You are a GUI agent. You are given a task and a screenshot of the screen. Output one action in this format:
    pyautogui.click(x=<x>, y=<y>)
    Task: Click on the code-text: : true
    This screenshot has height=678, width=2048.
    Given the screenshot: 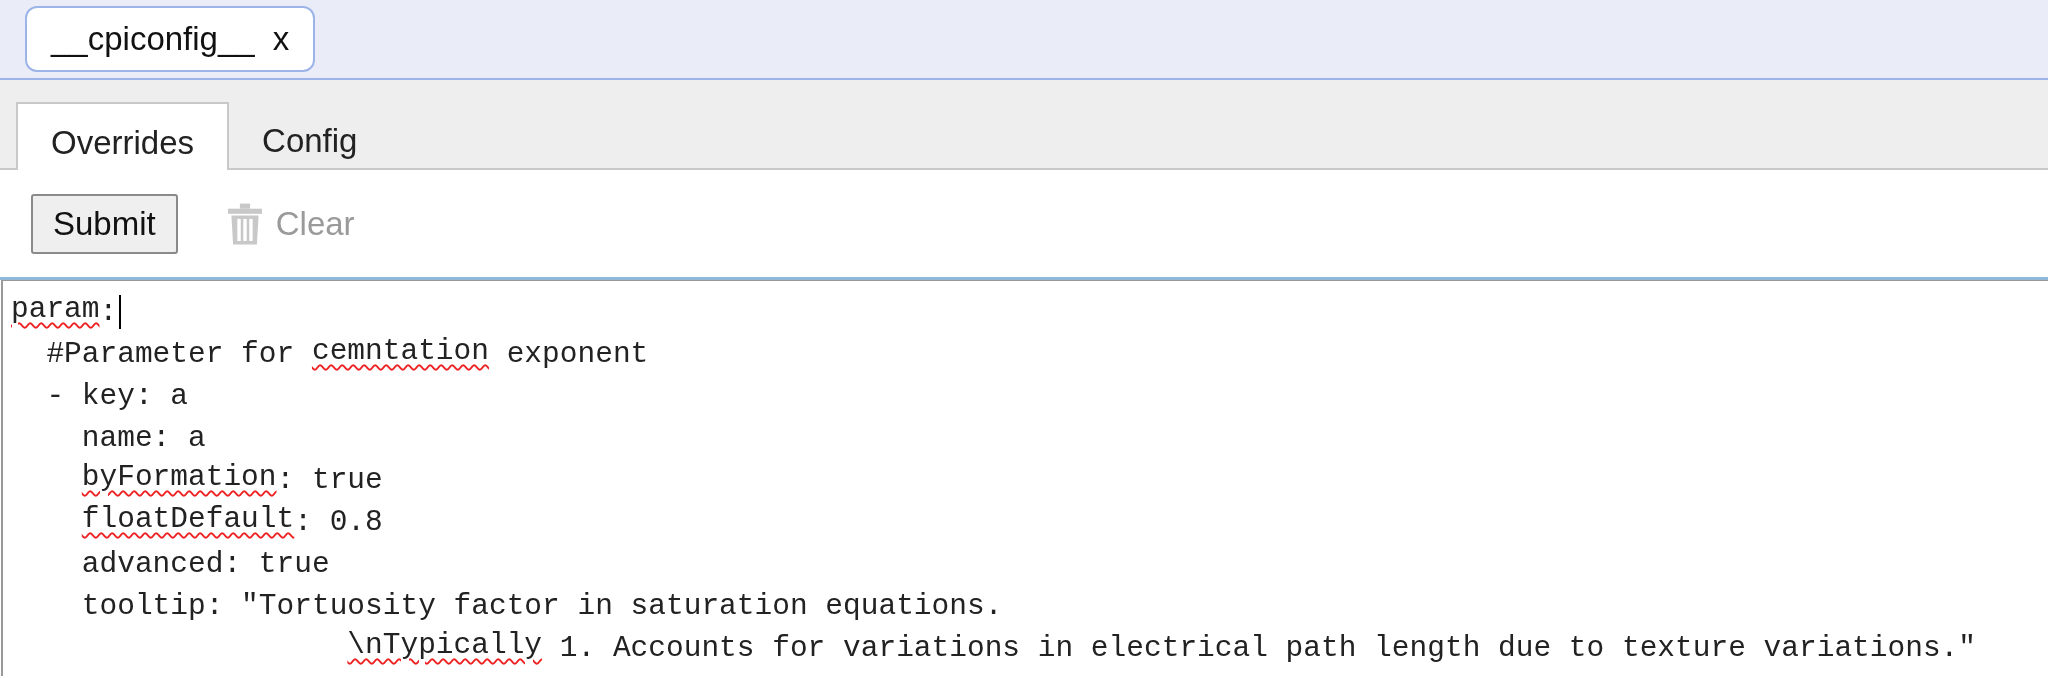 What is the action you would take?
    pyautogui.click(x=329, y=480)
    